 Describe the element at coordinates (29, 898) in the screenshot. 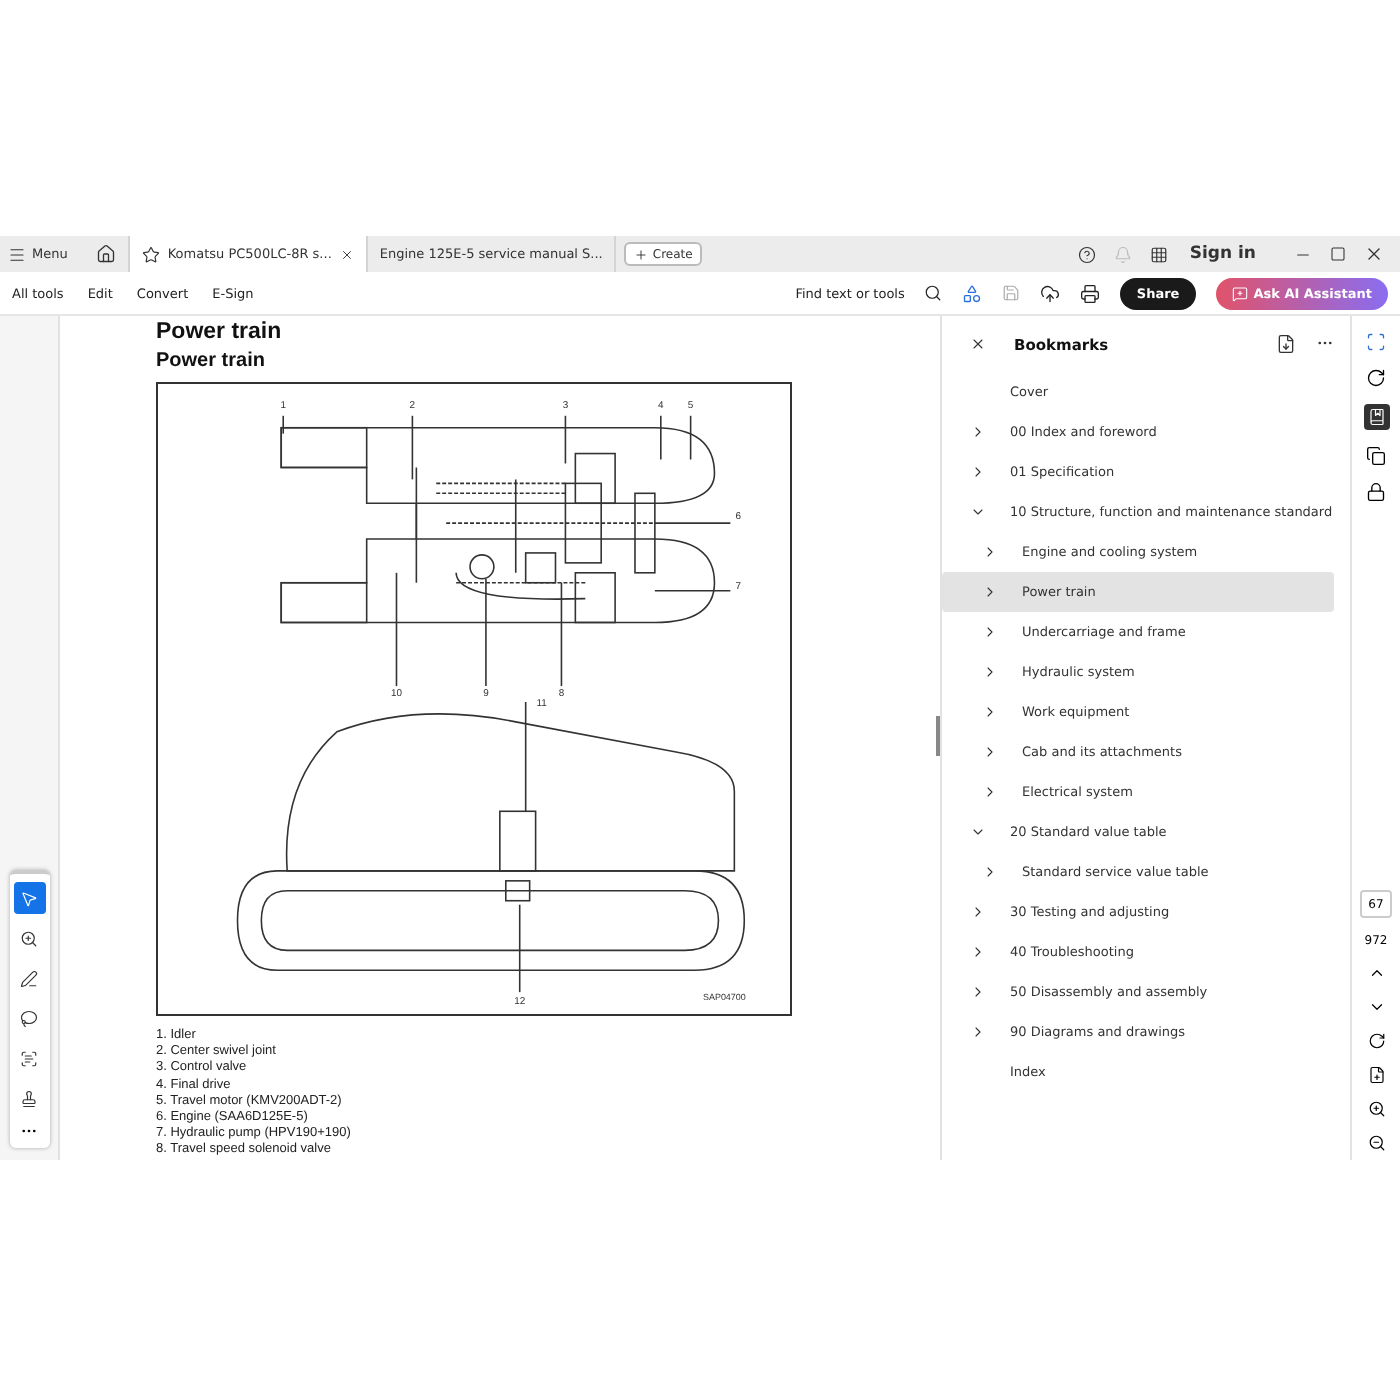

I see `pointer-icon` at that location.